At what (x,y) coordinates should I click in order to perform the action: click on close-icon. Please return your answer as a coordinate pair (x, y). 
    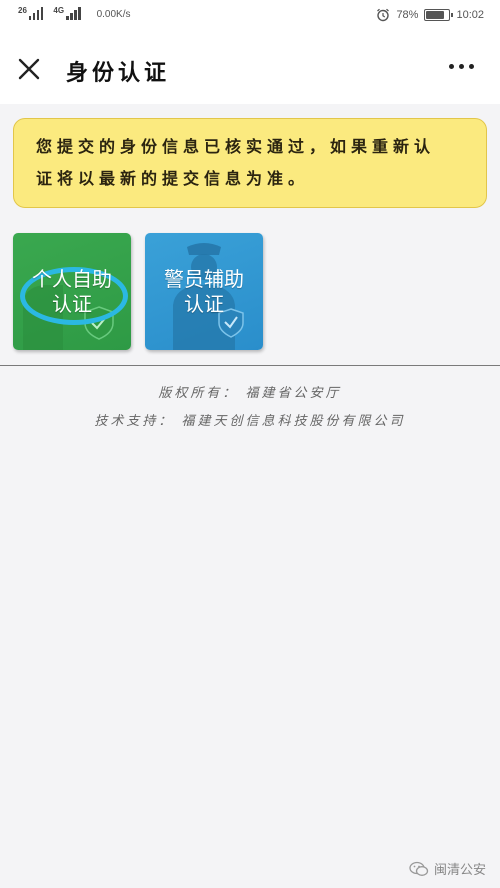
    Looking at the image, I should click on (29, 69).